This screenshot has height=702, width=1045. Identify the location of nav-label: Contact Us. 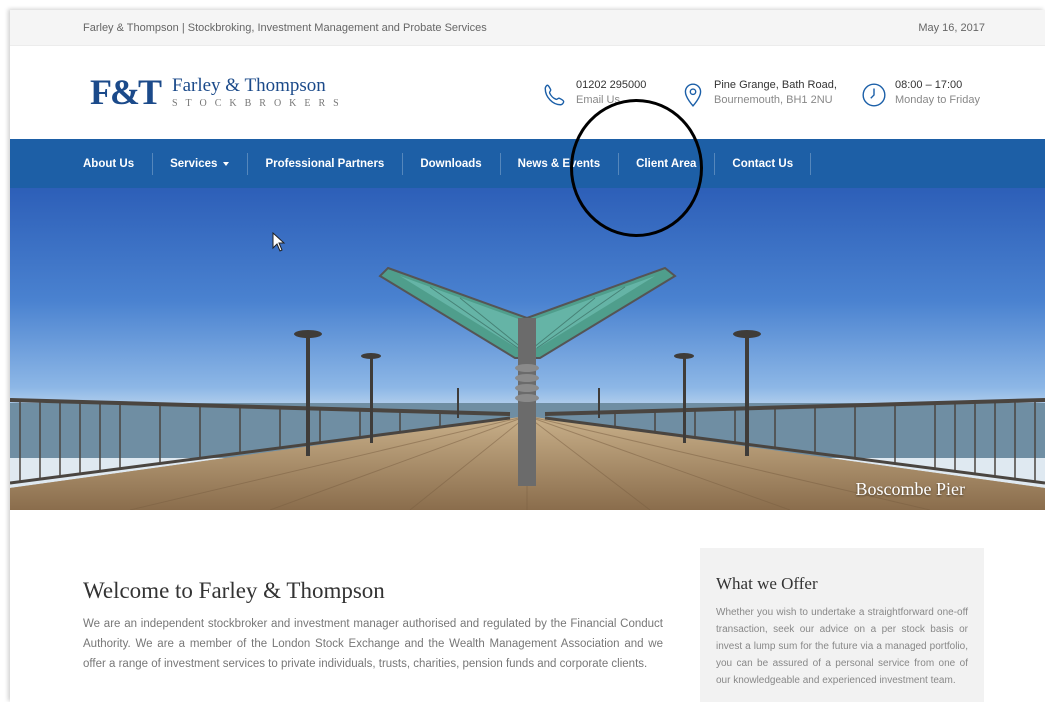
(763, 163).